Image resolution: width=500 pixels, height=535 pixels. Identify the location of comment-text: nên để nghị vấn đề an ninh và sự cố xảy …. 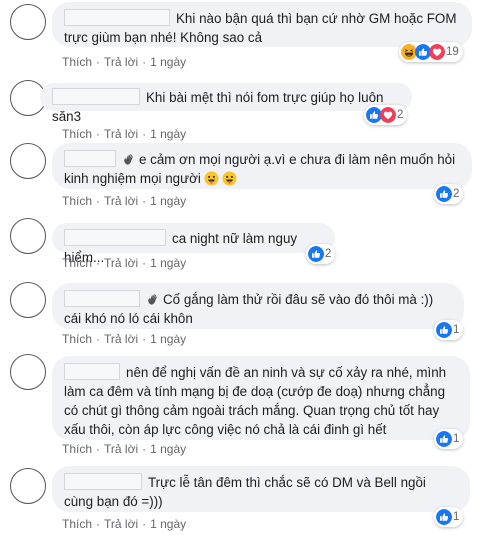
(255, 401).